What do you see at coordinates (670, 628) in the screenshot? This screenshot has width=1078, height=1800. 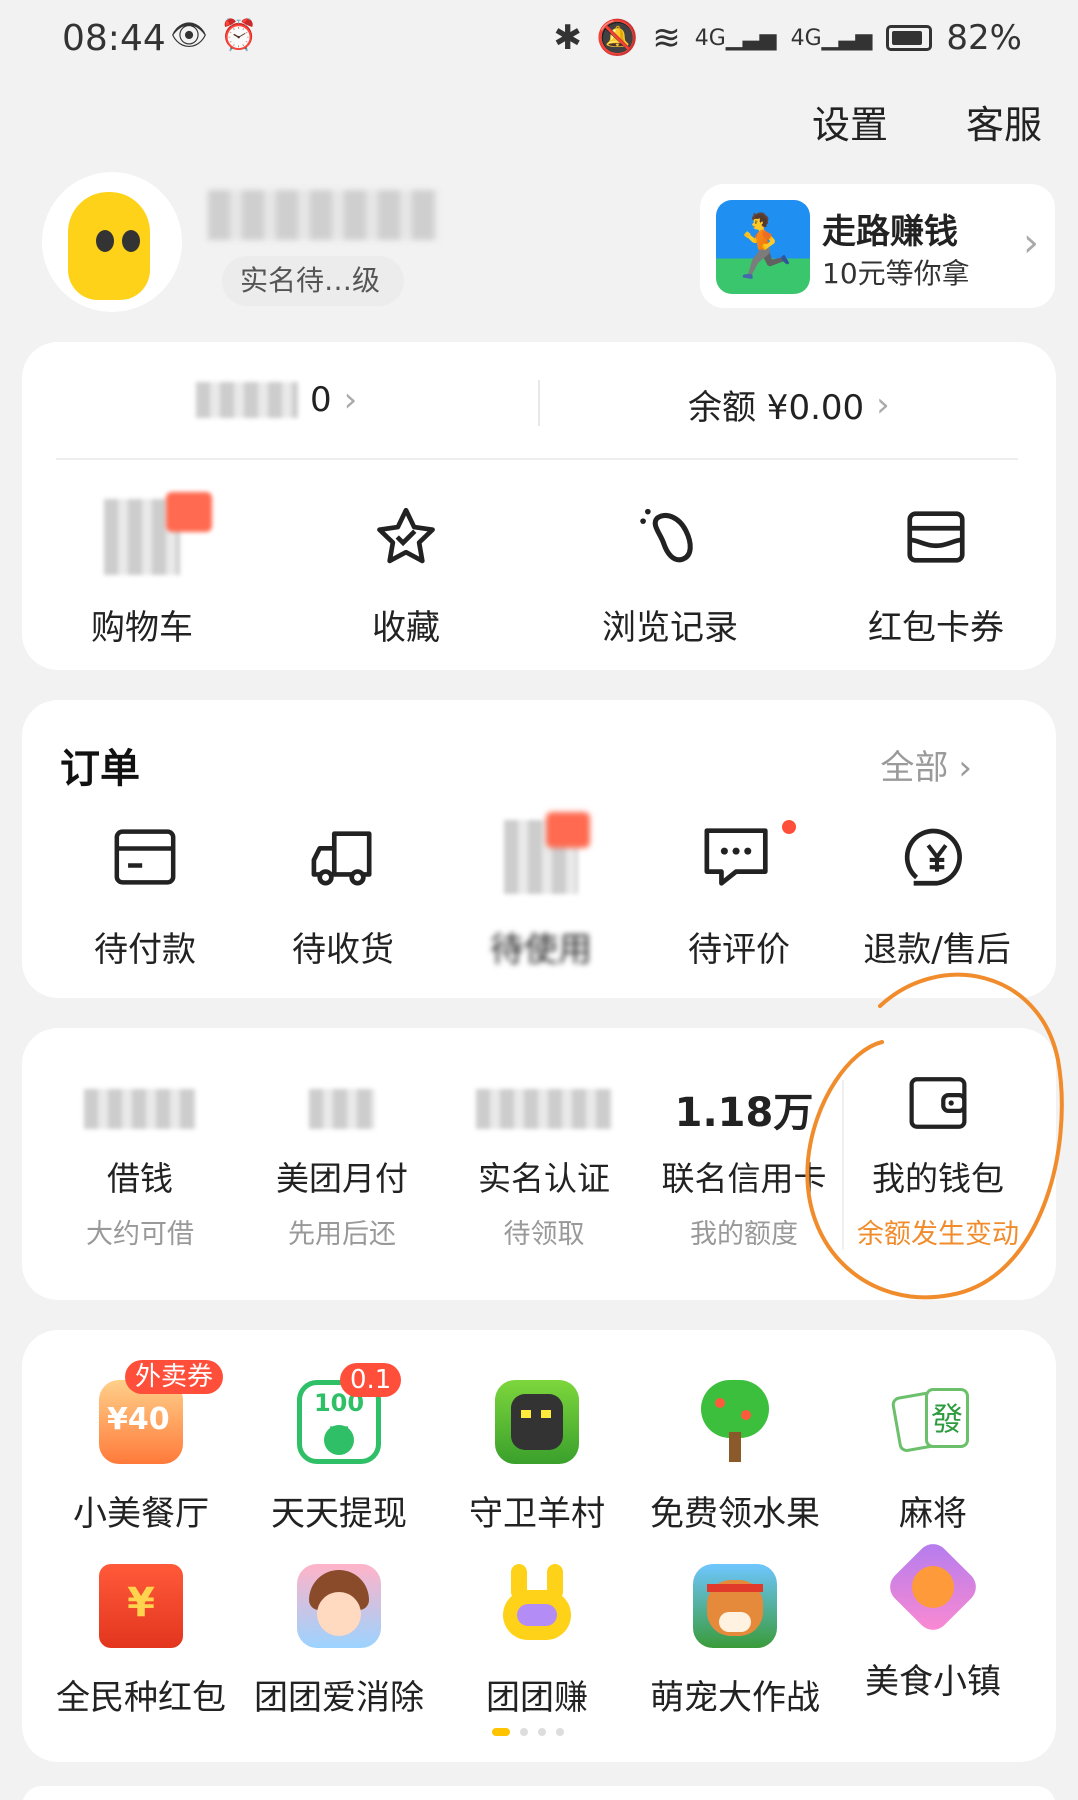 I see `quick-history-label: 浏览记录` at bounding box center [670, 628].